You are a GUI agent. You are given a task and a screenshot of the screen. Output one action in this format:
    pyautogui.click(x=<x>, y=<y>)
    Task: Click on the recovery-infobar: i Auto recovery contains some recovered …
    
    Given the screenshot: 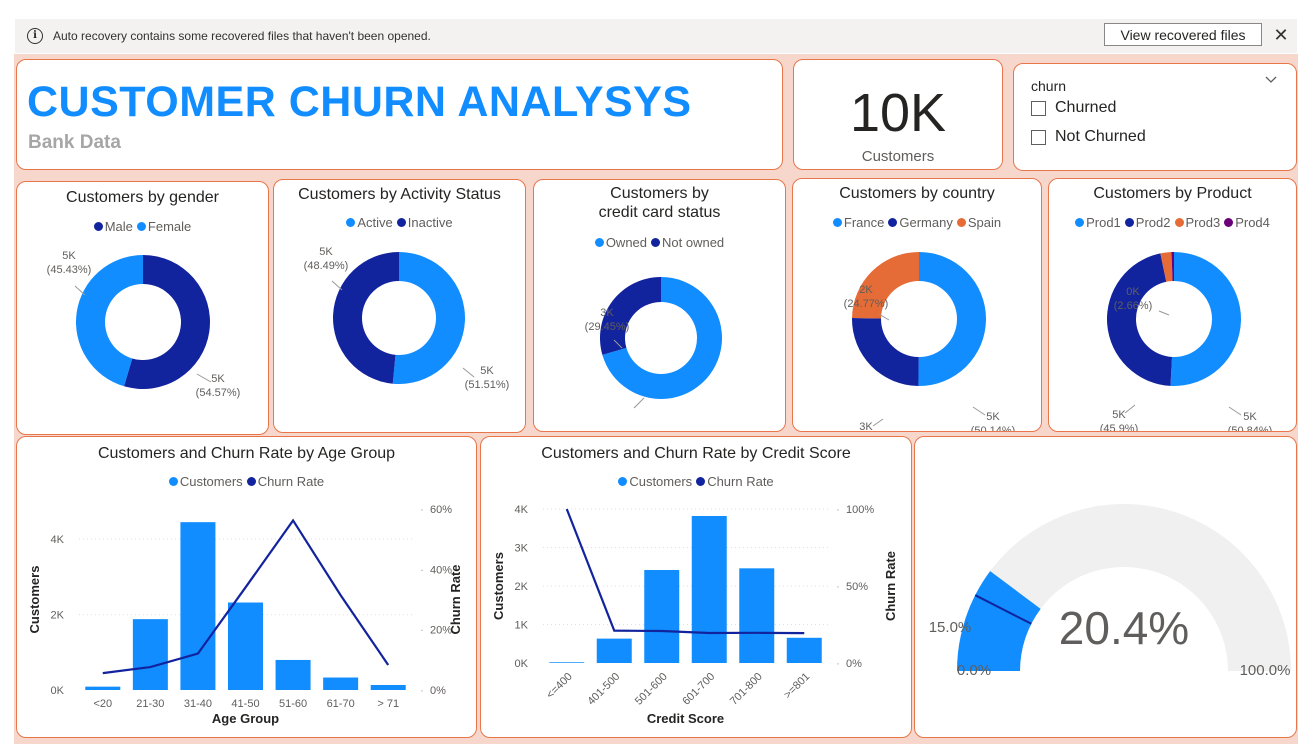 What is the action you would take?
    pyautogui.click(x=656, y=36)
    